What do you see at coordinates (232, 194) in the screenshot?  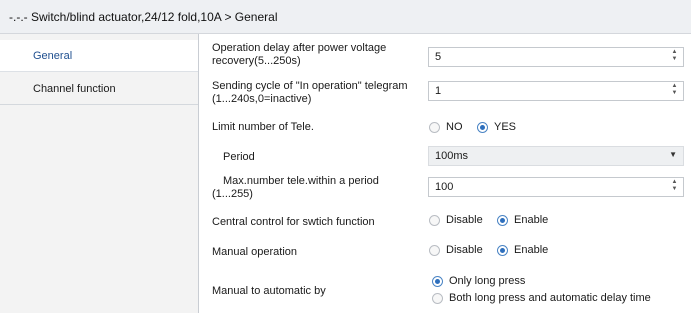 I see `max-number-label-line2: (1...255)` at bounding box center [232, 194].